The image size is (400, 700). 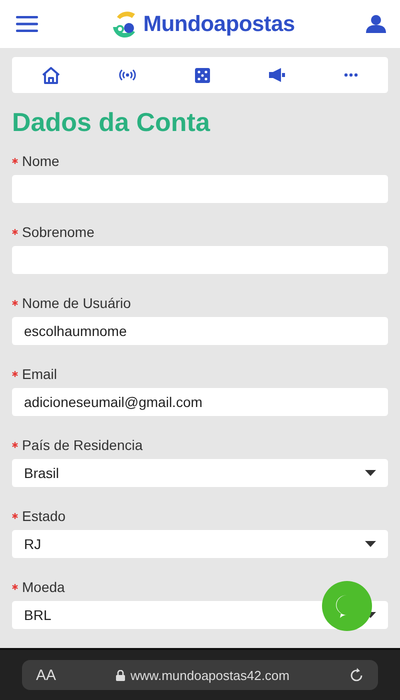 I want to click on input-field: adicioneseumail@gmail.com, so click(x=200, y=402).